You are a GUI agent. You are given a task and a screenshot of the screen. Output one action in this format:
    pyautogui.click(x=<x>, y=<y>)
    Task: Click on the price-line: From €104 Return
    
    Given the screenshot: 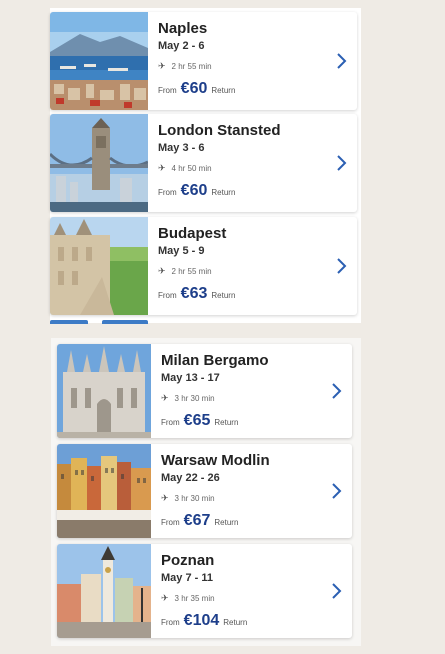 What is the action you would take?
    pyautogui.click(x=204, y=621)
    